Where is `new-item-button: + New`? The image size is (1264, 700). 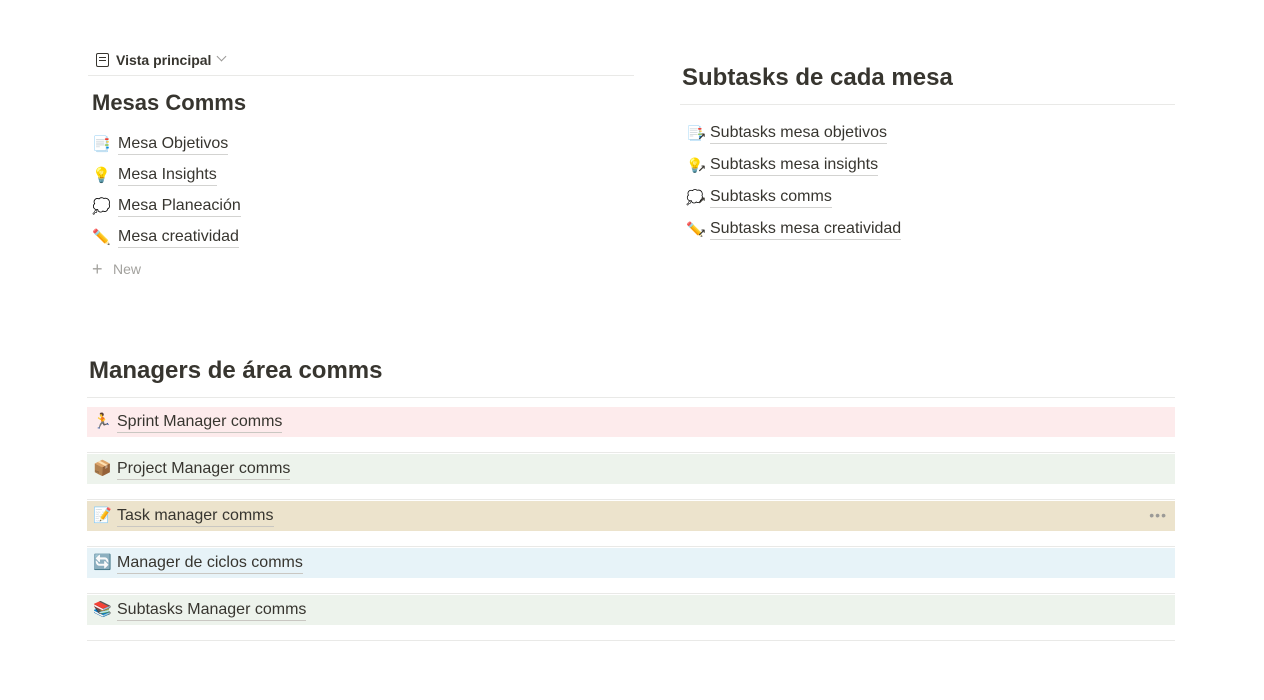
new-item-button: + New is located at coordinates (361, 268).